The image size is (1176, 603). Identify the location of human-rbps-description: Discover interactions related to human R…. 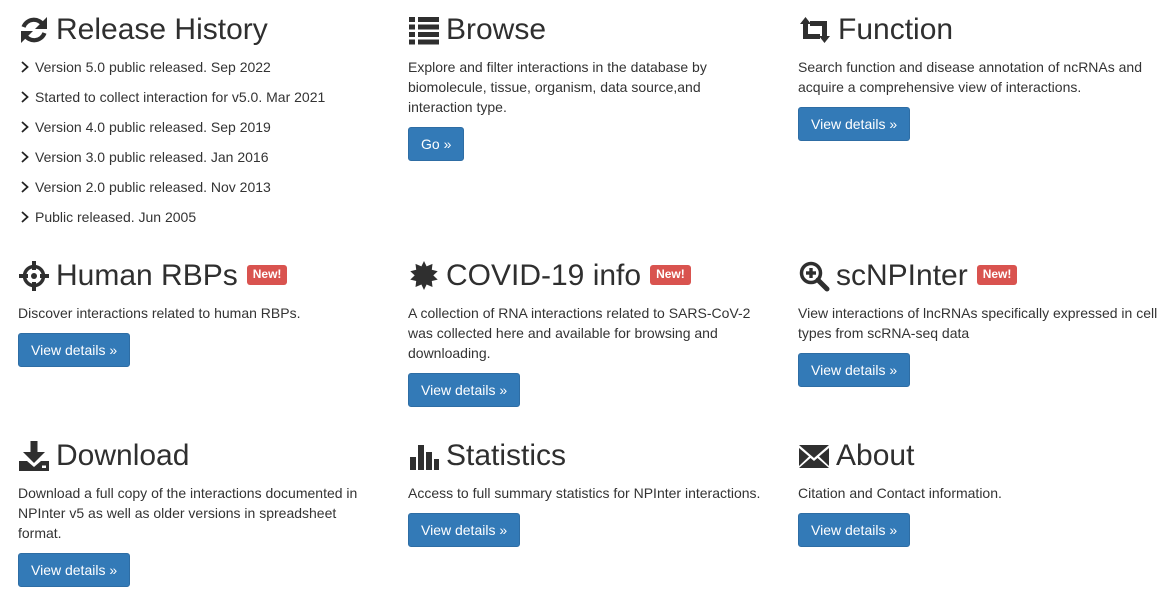
(159, 313).